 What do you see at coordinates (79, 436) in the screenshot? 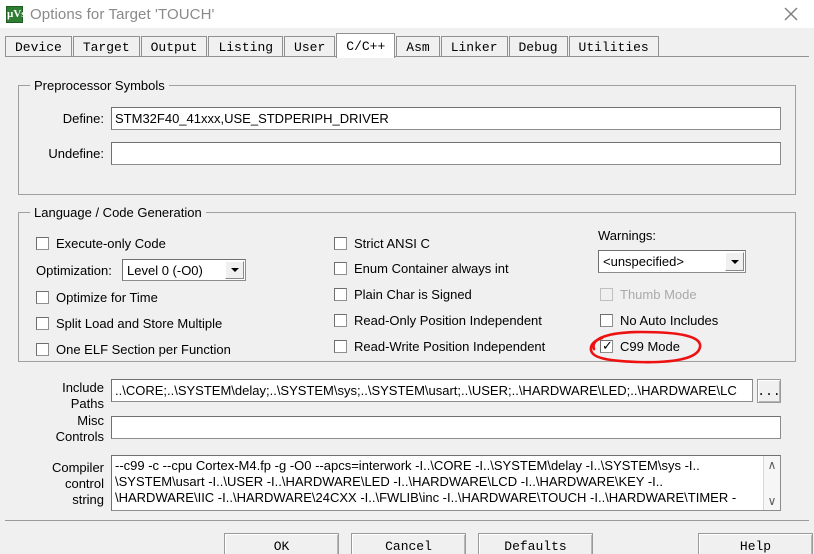
I see `misc-controls-label-line2: Controls` at bounding box center [79, 436].